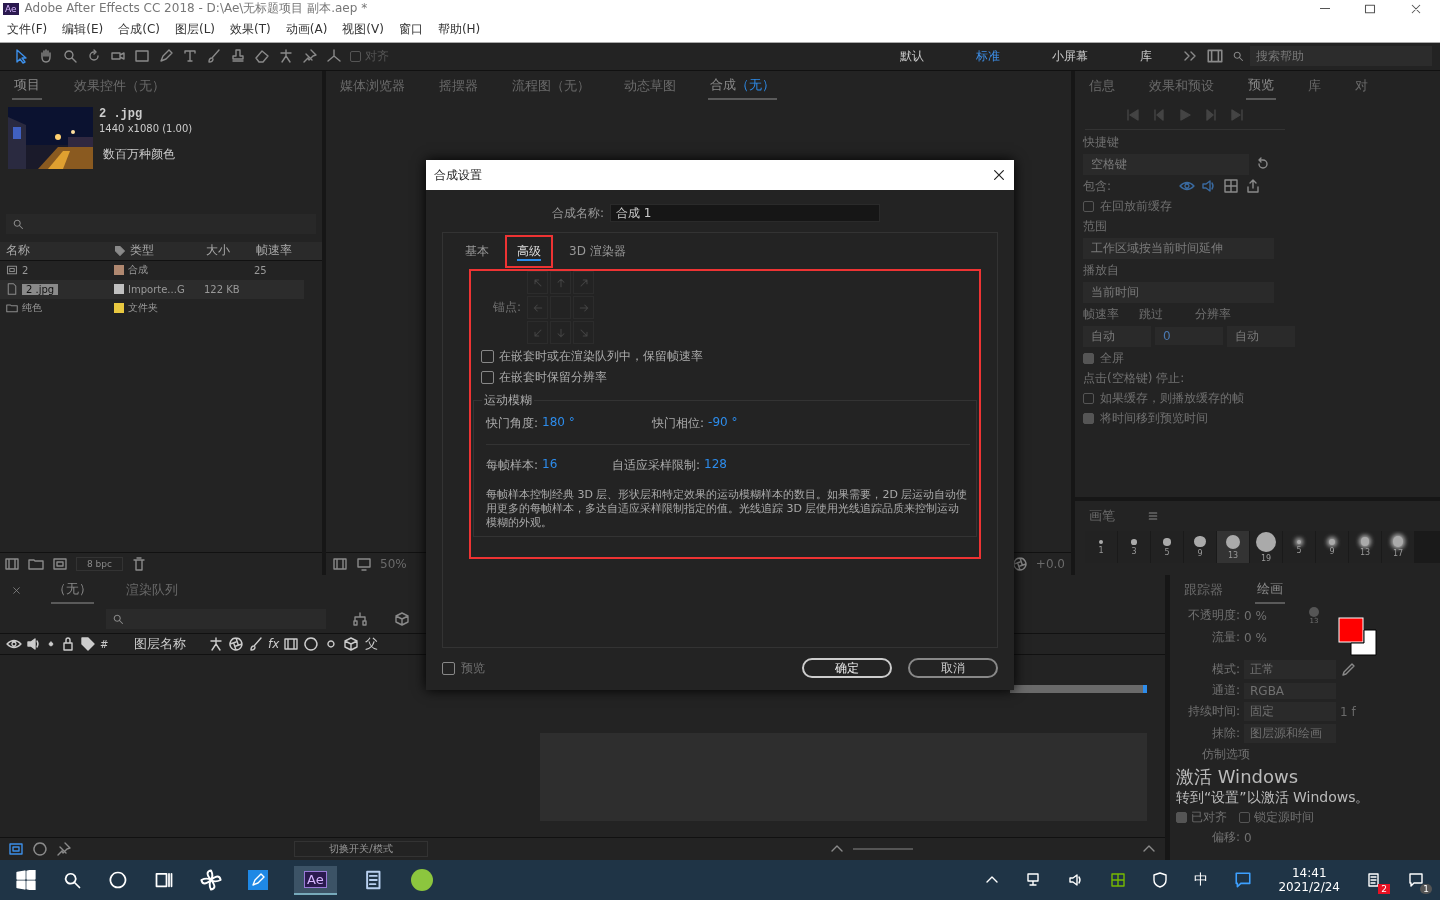  I want to click on input-field: 合成 1, so click(745, 213).